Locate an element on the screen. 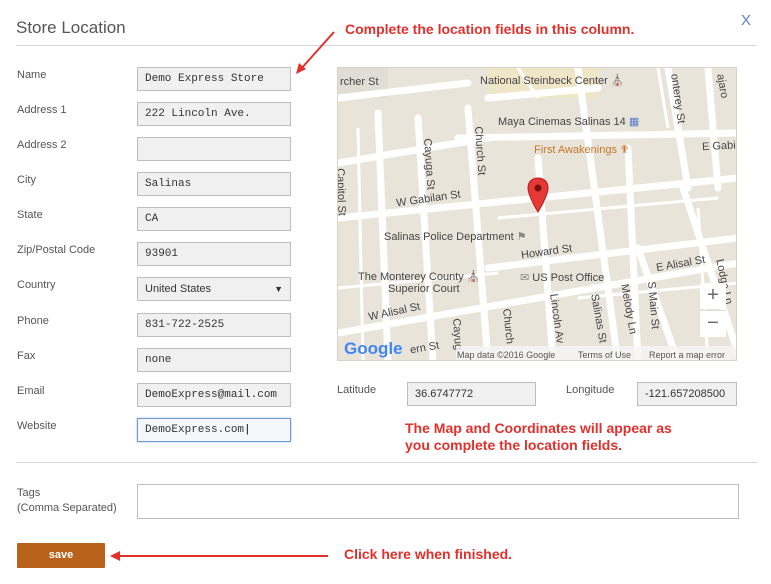 The image size is (771, 584). label-website: Website is located at coordinates (37, 426).